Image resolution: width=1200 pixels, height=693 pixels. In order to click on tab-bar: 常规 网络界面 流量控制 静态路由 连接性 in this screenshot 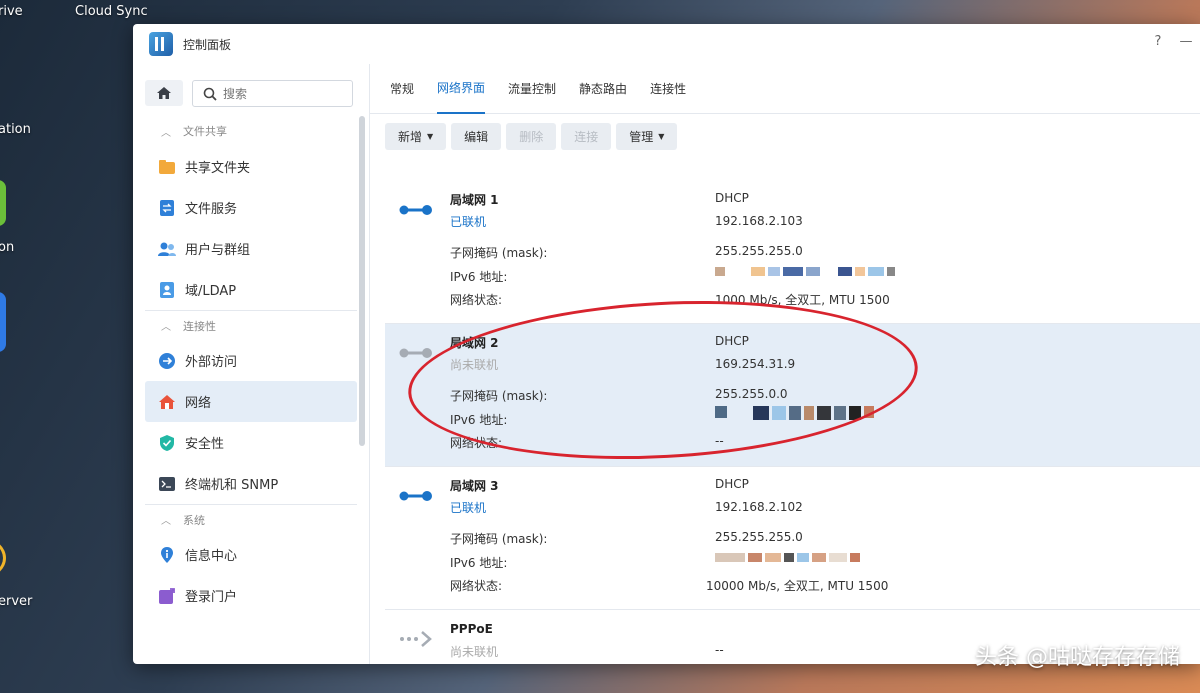, I will do `click(785, 89)`.